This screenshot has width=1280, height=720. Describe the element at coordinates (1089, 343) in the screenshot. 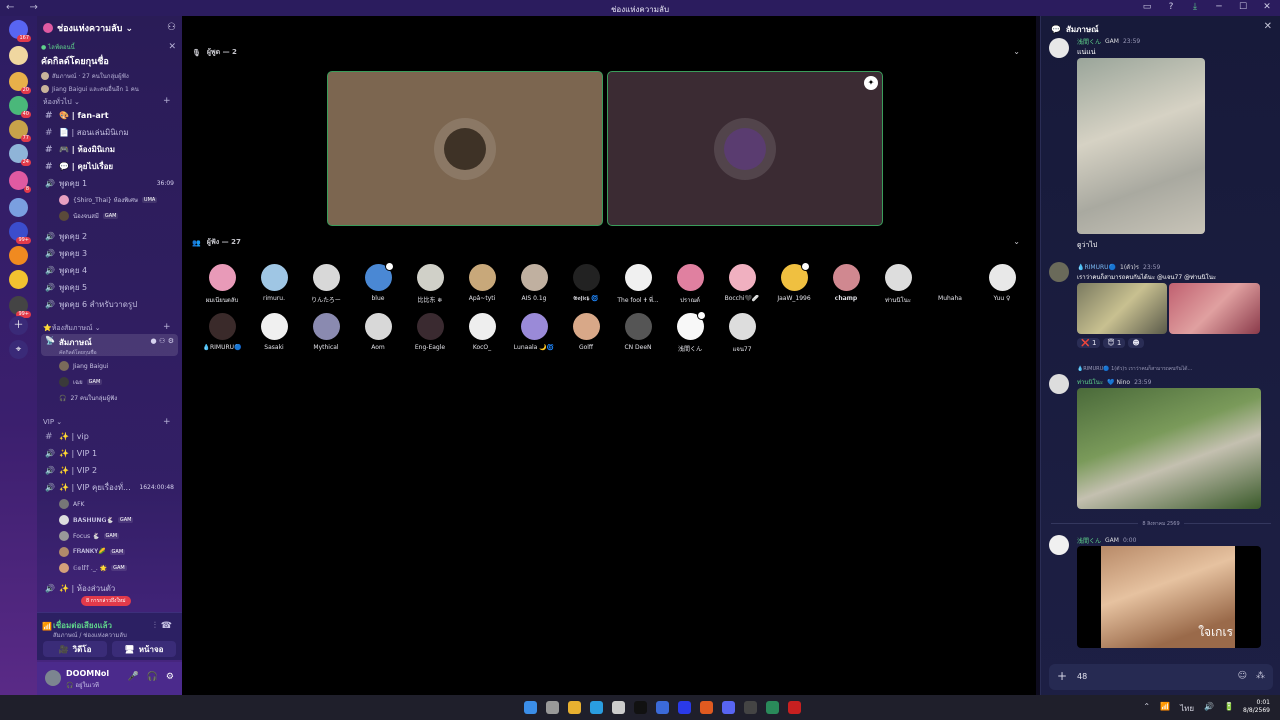

I see `reaction: ❌ 1` at that location.